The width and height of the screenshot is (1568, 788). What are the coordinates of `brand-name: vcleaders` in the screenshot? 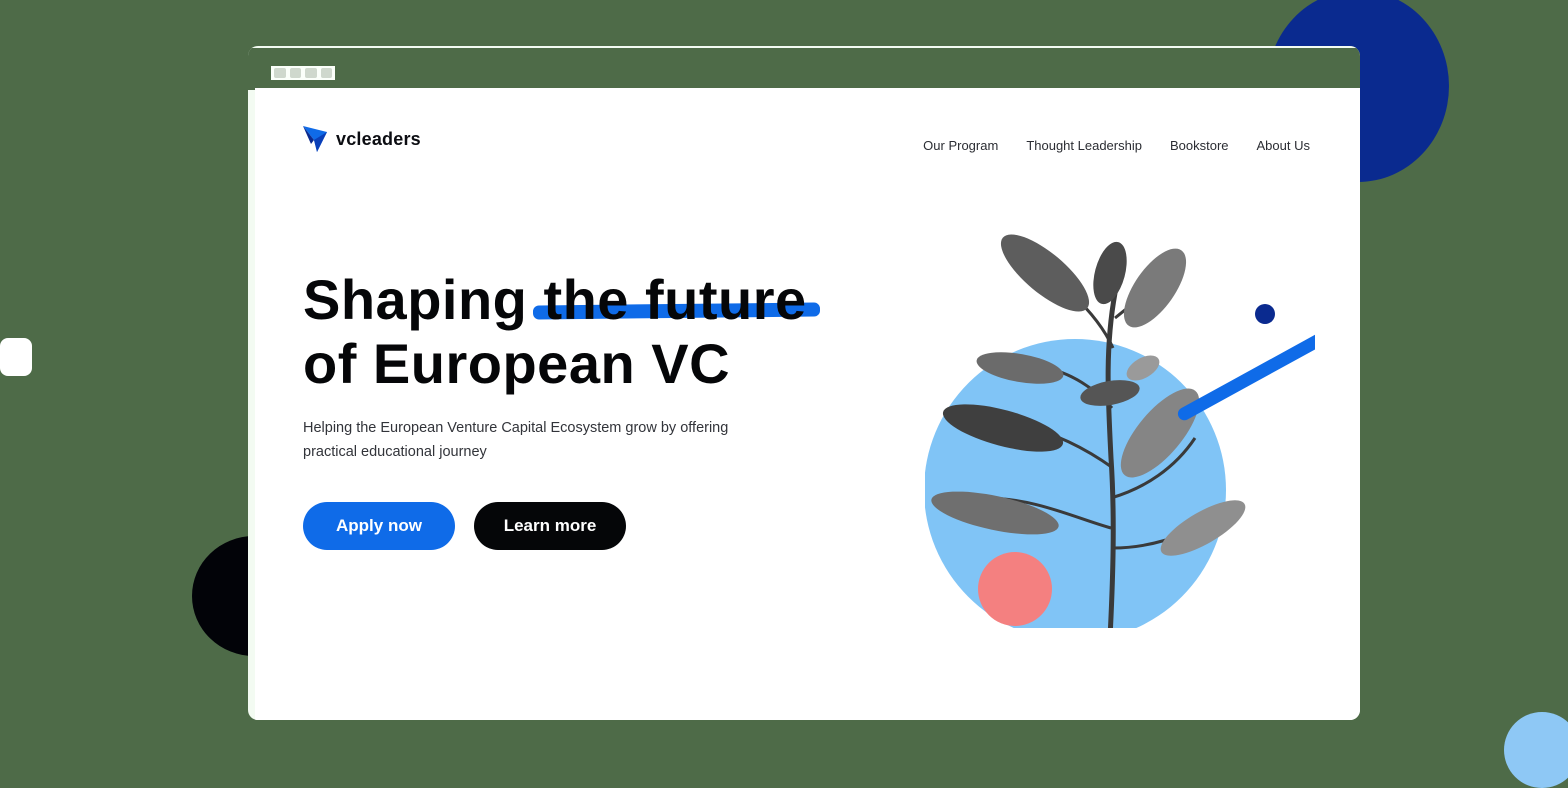 It's located at (378, 138).